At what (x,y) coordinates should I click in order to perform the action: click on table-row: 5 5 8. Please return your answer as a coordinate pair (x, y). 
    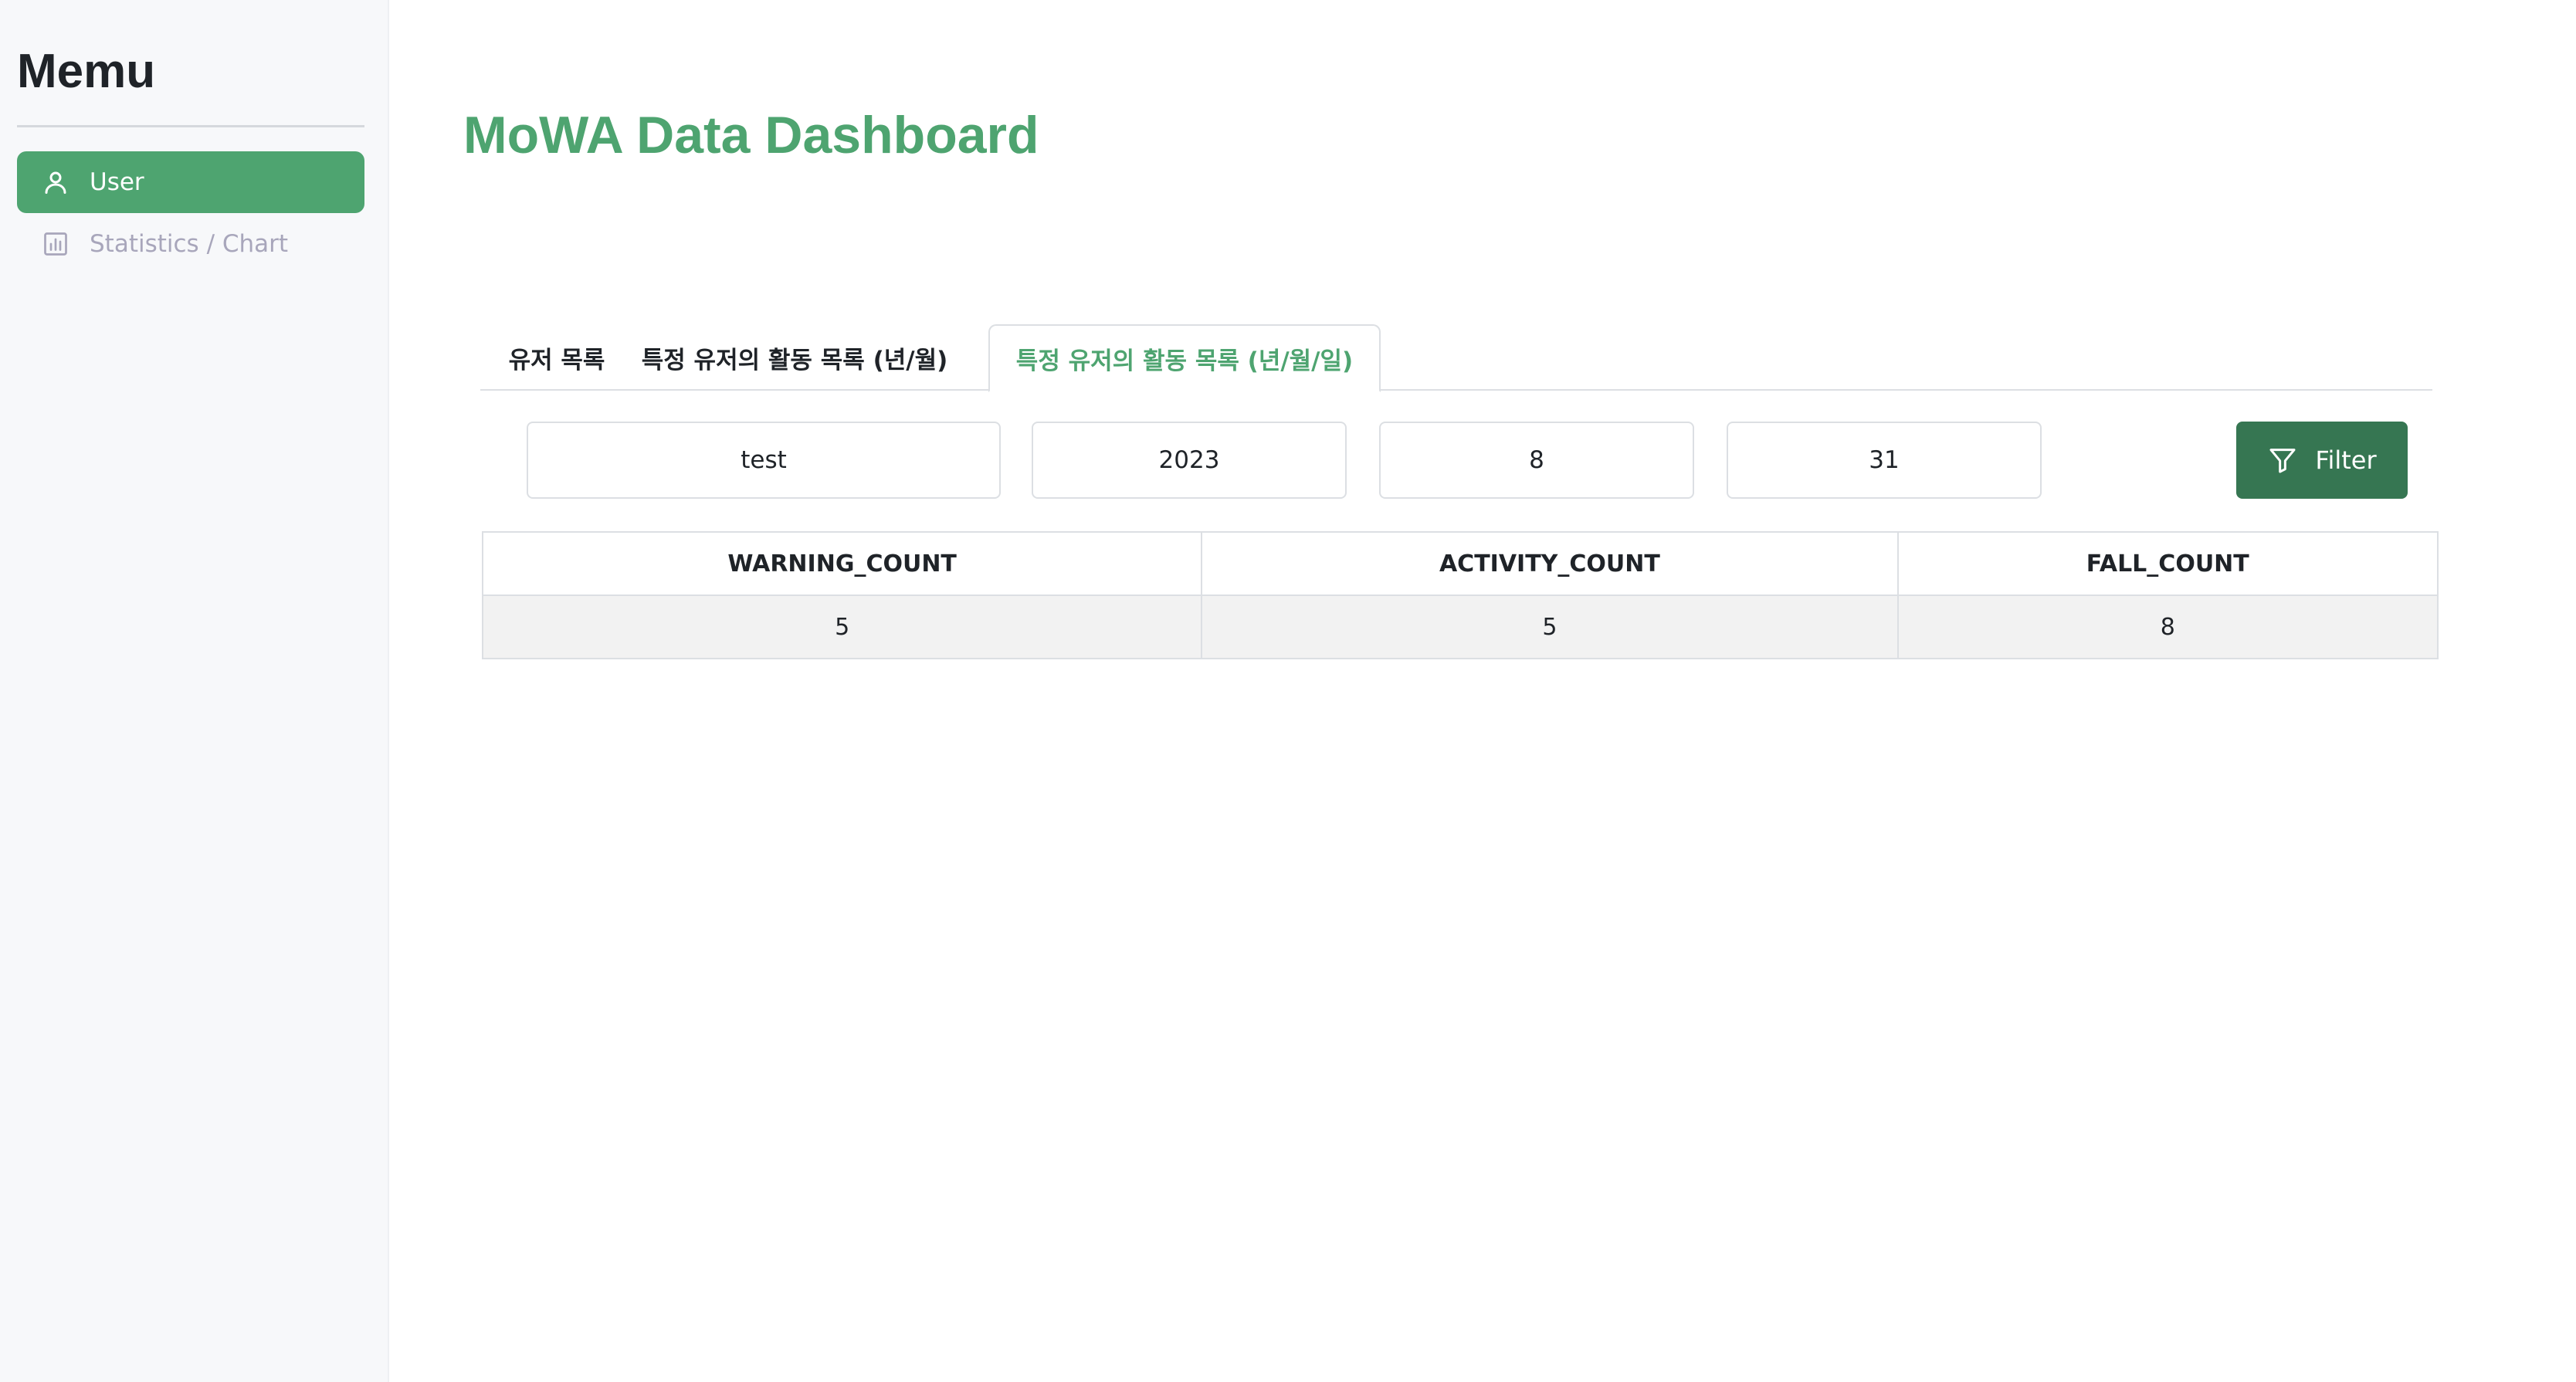
    Looking at the image, I should click on (1460, 626).